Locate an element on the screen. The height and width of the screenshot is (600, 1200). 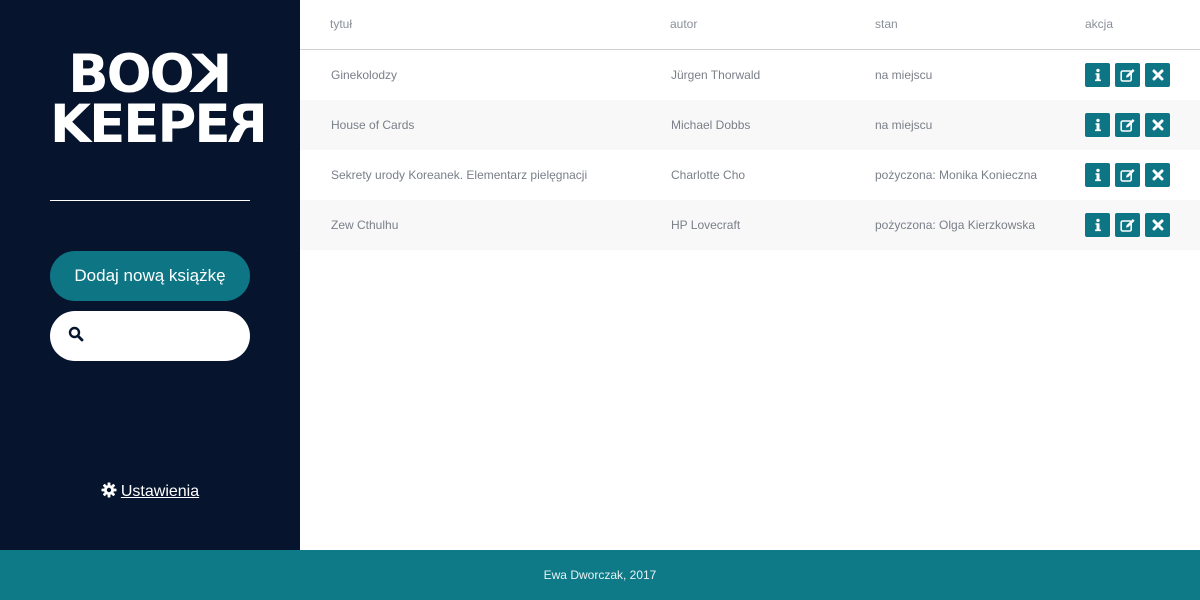
search-box is located at coordinates (150, 336).